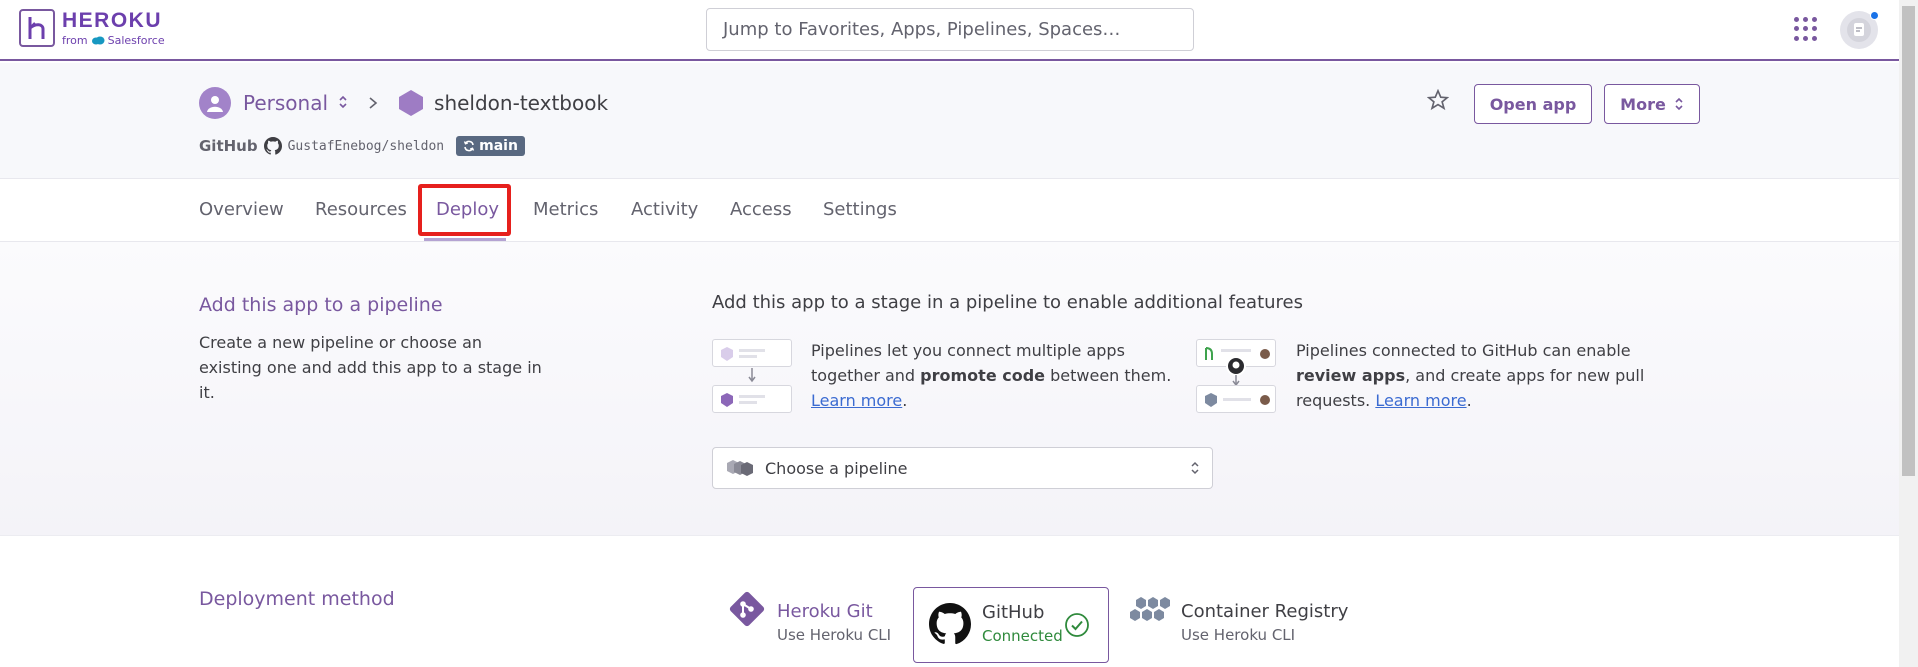  Describe the element at coordinates (1013, 612) in the screenshot. I see `method-name: GitHub` at that location.